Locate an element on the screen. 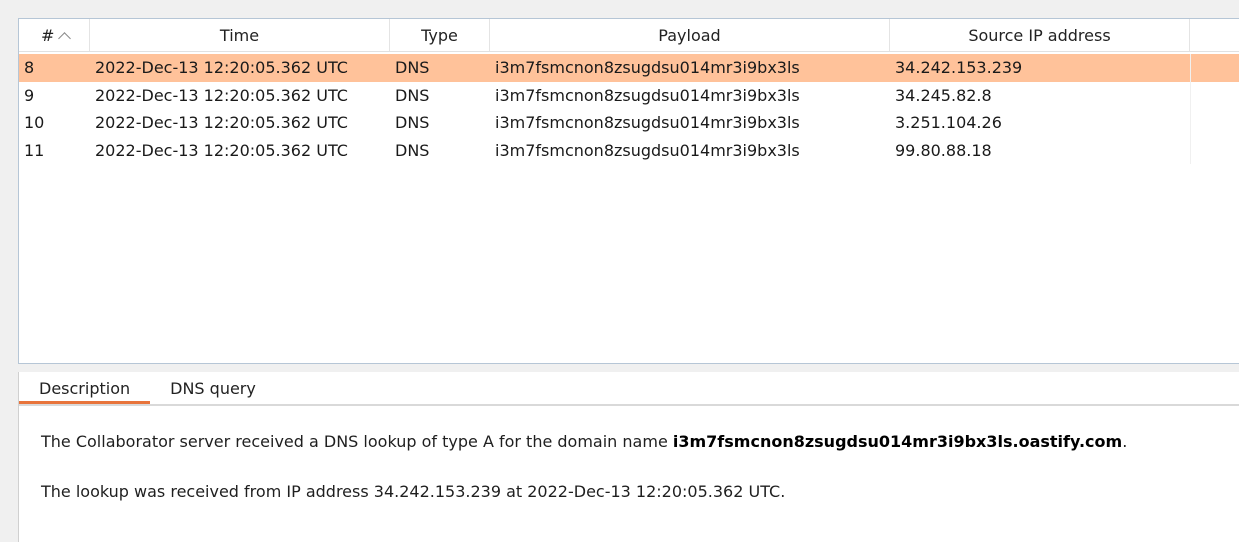 This screenshot has width=1239, height=542. cell-num: 9 is located at coordinates (29, 95).